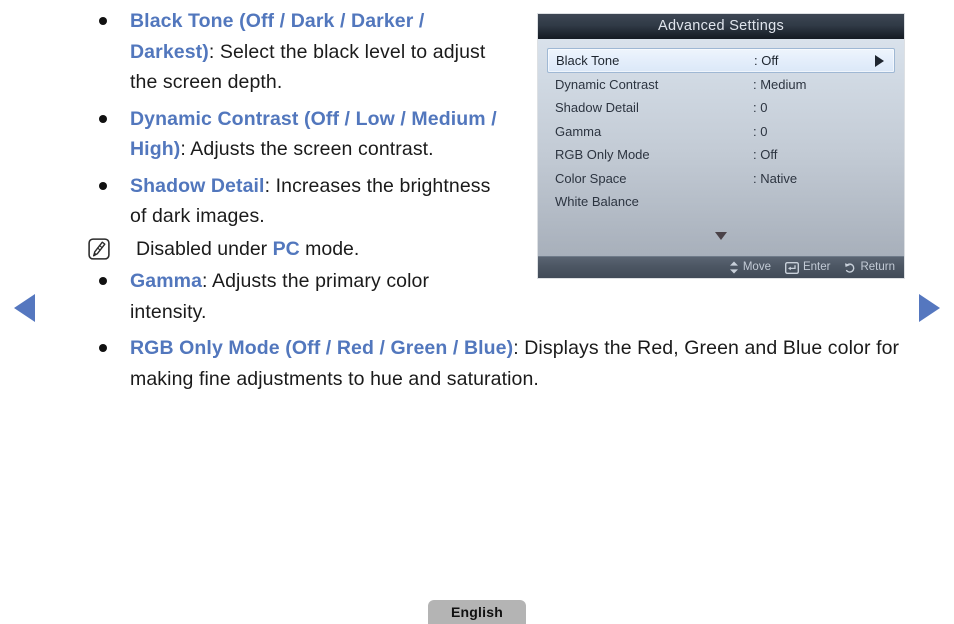 The height and width of the screenshot is (624, 954). I want to click on scroll-down-indicator-icon, so click(721, 236).